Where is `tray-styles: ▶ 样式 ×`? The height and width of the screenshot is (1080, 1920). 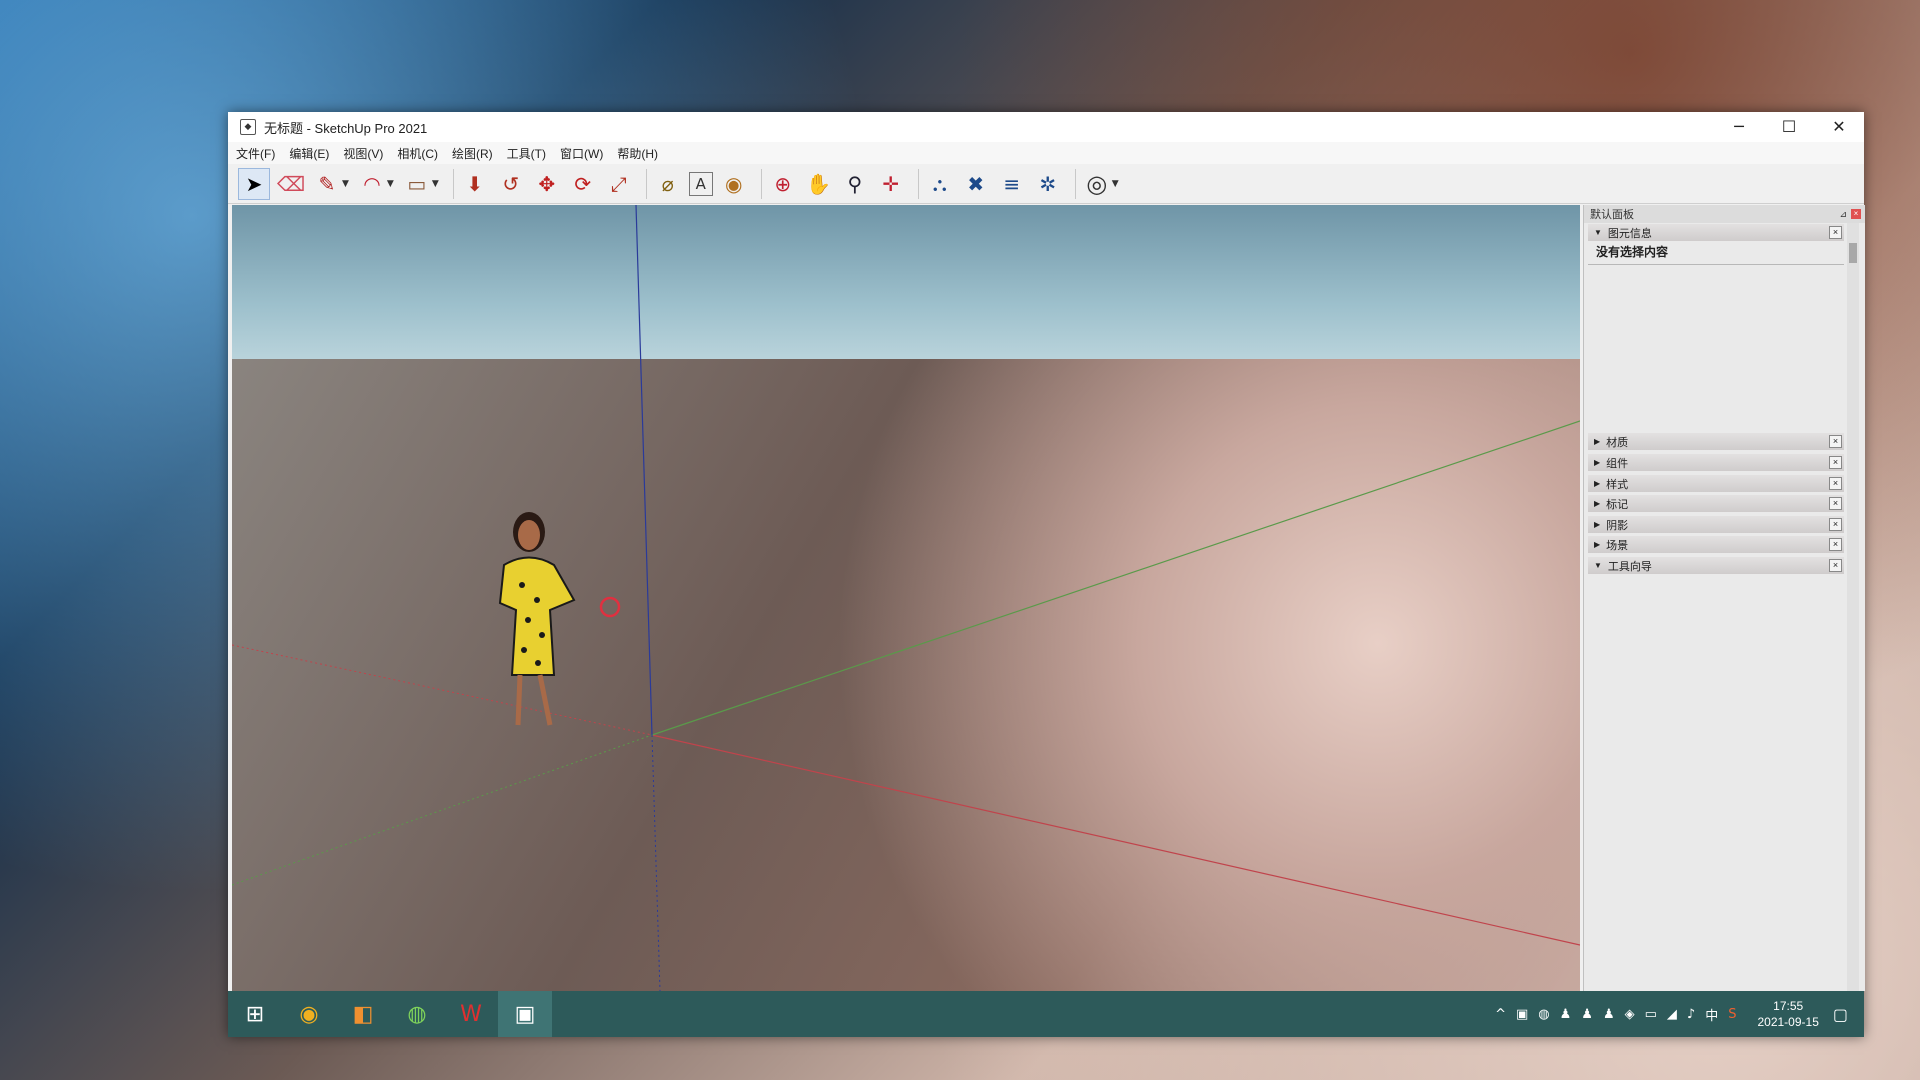 tray-styles: ▶ 样式 × is located at coordinates (1716, 483).